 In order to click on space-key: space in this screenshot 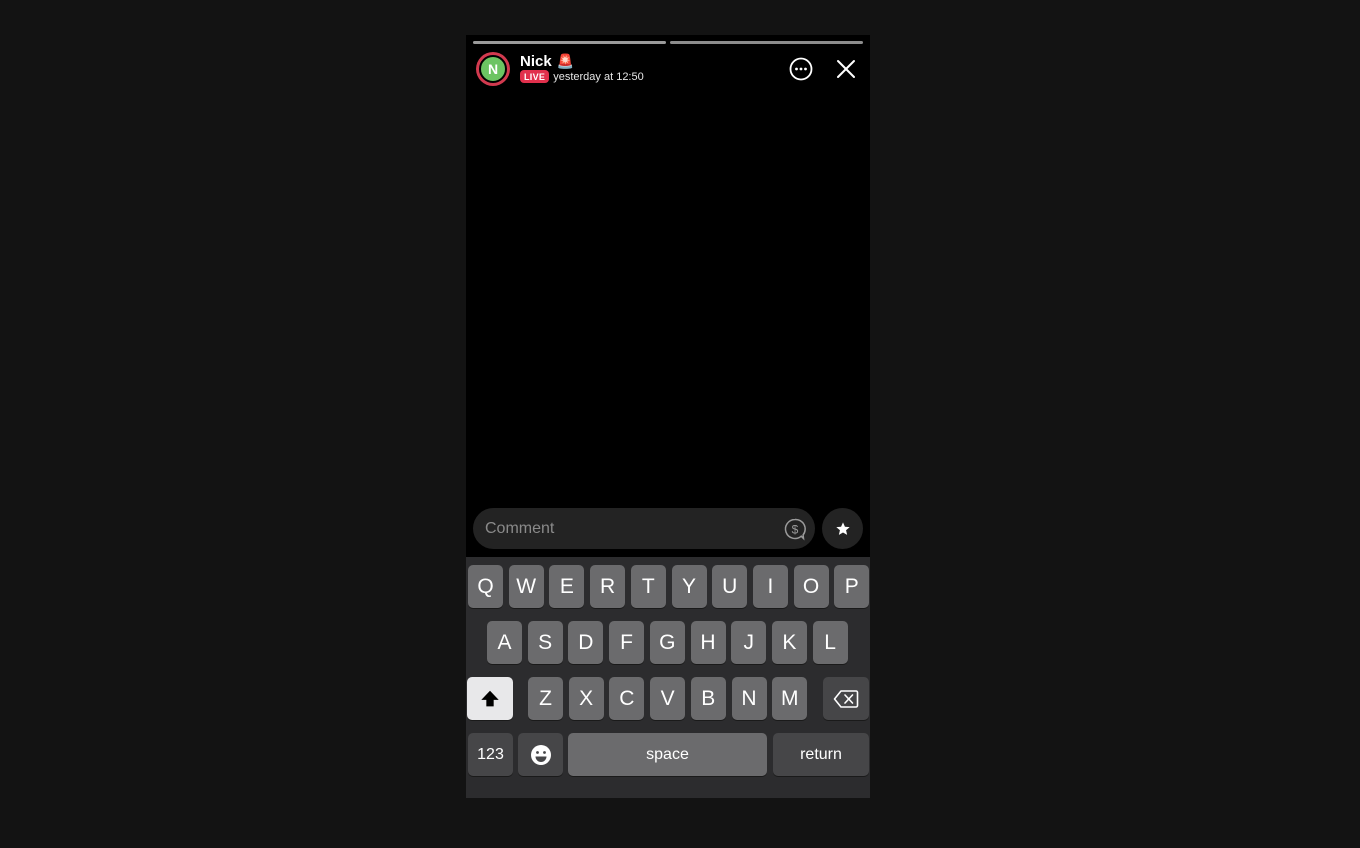, I will do `click(667, 754)`.